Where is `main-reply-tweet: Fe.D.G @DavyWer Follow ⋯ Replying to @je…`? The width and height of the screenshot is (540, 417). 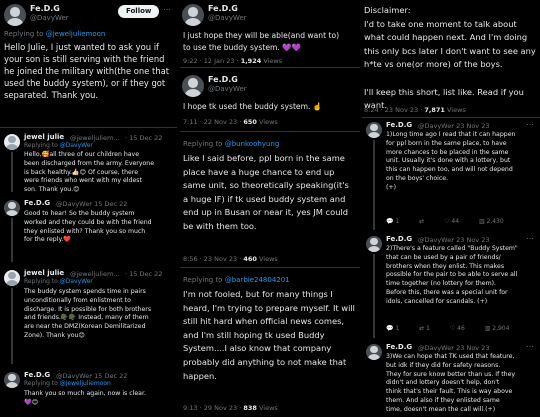
main-reply-tweet: Fe.D.G @DavyWer Follow ⋯ Replying to @je… is located at coordinates (88, 64).